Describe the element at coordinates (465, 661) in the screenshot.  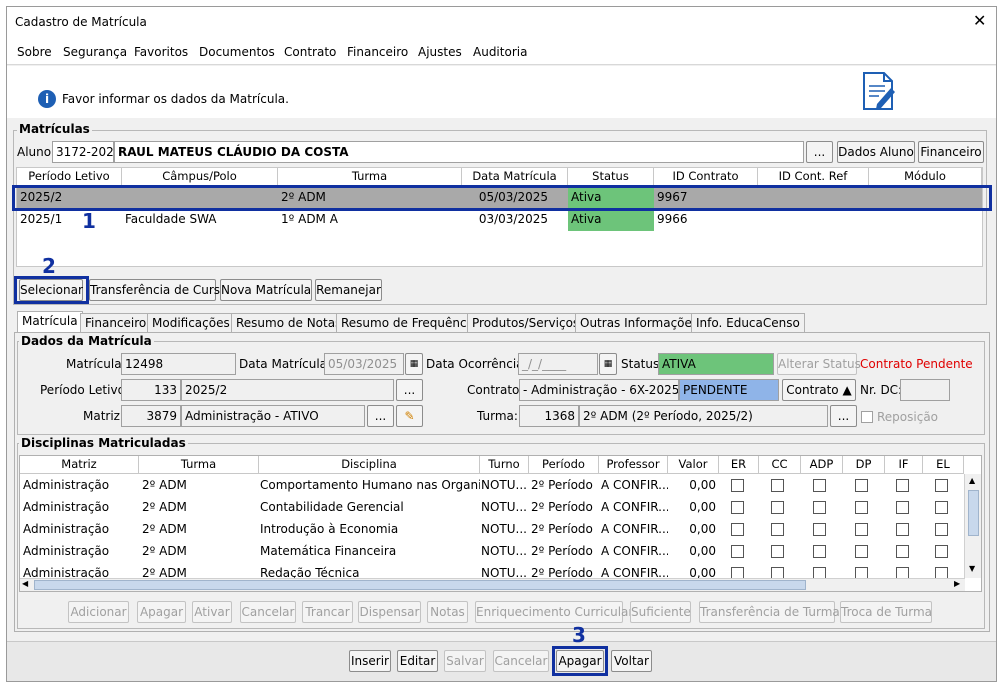
I see `salvar-button: Salvar` at that location.